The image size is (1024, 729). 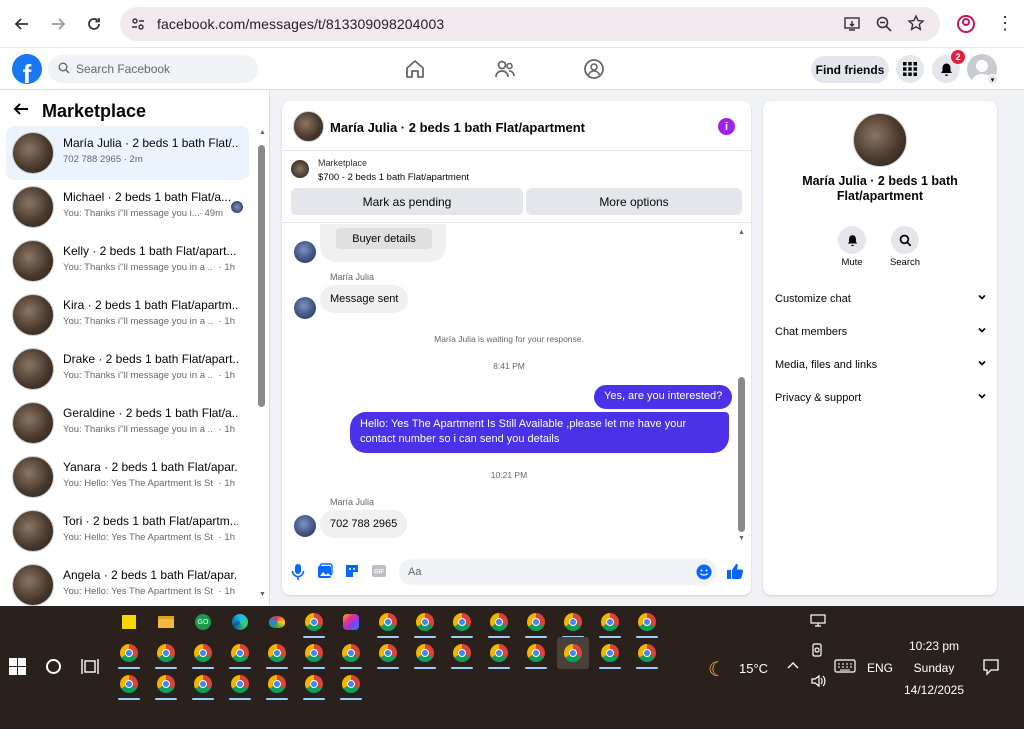 What do you see at coordinates (1005, 23) in the screenshot?
I see `menu-kebab-icon: ⋮` at bounding box center [1005, 23].